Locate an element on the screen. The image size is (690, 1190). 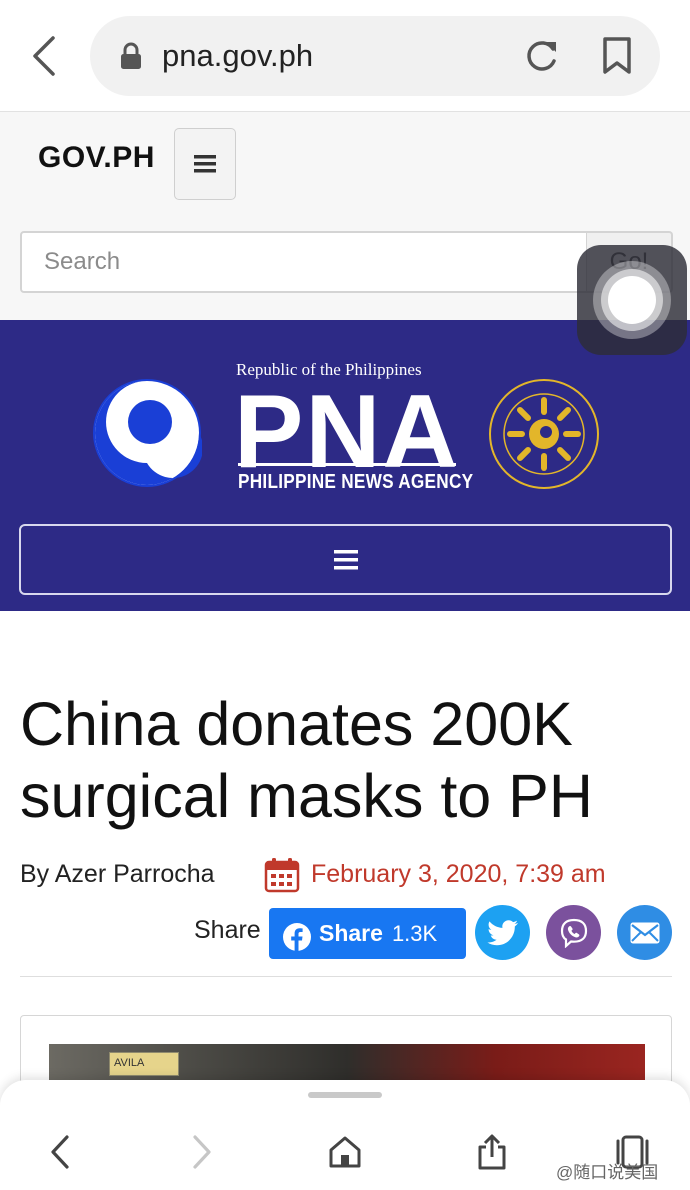
twitter-share-button is located at coordinates (502, 932).